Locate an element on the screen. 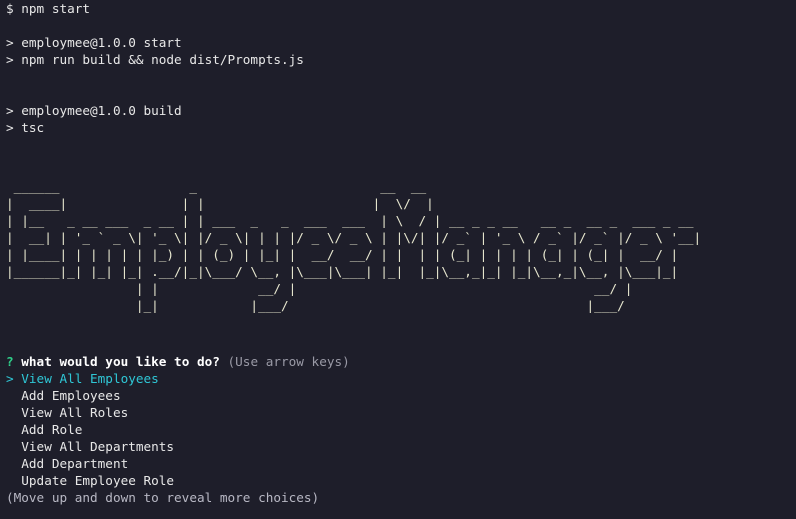  pointer-icon: > is located at coordinates (10, 378).